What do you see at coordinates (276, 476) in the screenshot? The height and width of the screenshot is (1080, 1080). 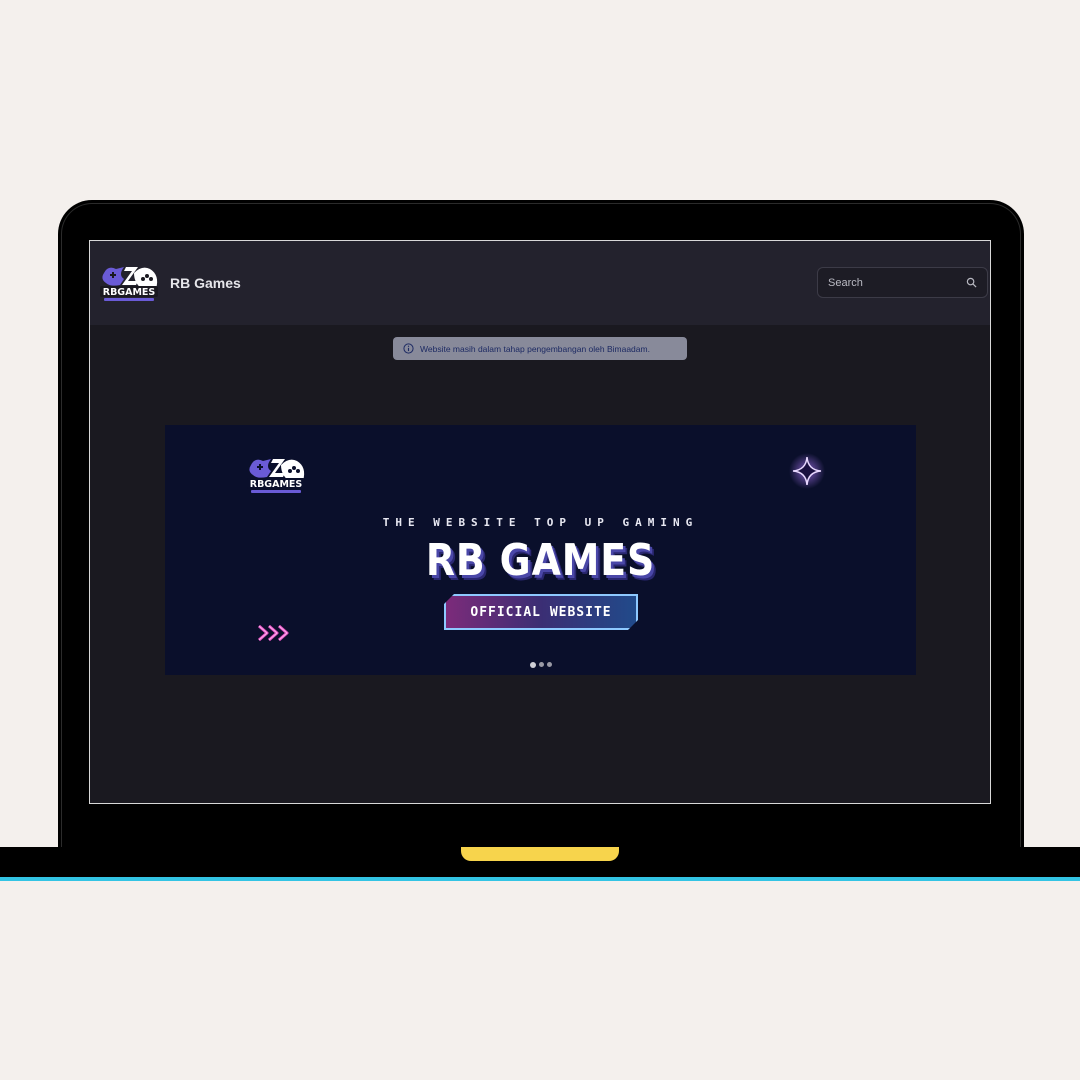 I see `banner-logo: RBGAMES` at bounding box center [276, 476].